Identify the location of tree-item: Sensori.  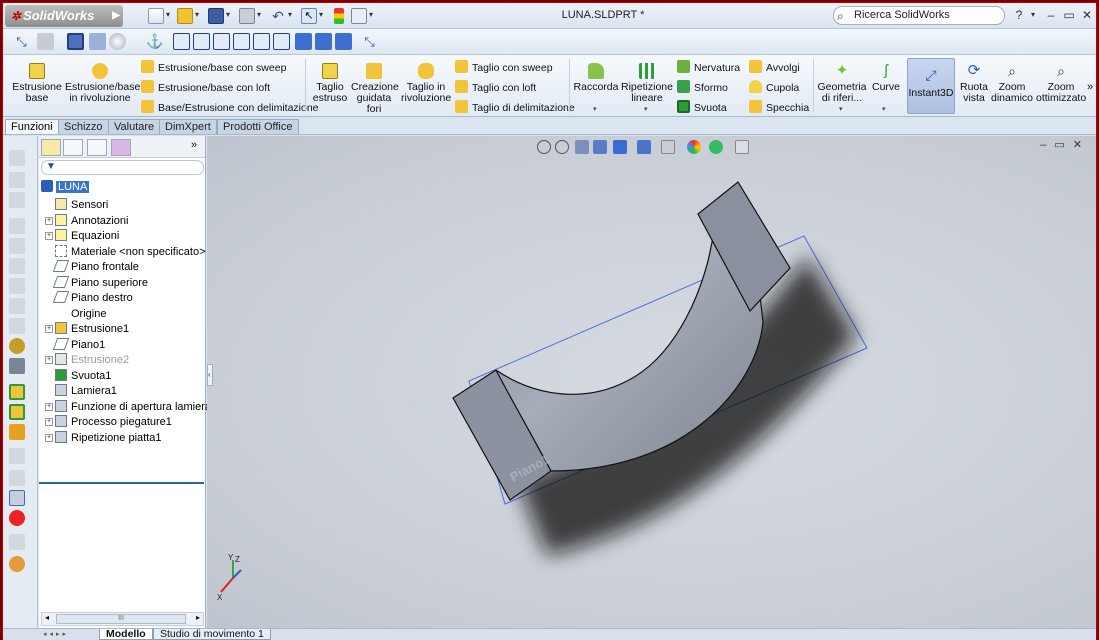
(81, 205).